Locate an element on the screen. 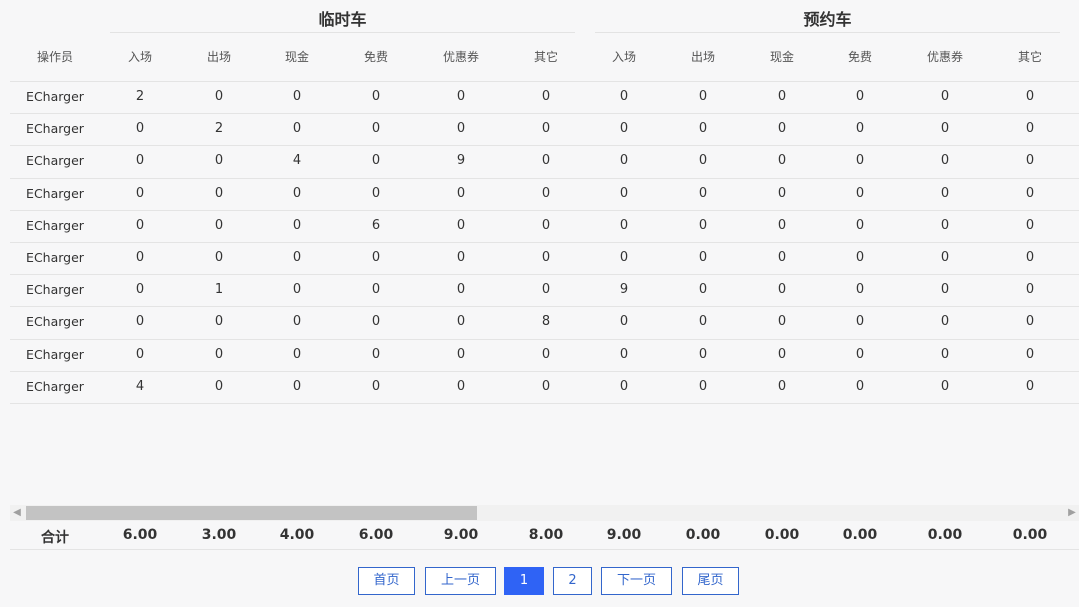 The image size is (1079, 607). scrollbar-thumb is located at coordinates (251, 513).